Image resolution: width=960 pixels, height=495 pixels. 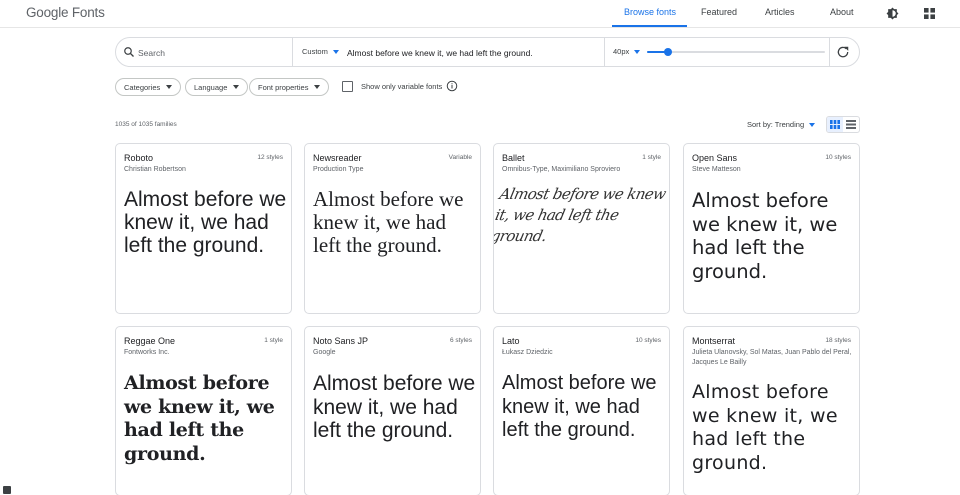 I want to click on font-styles-count: 6 styles, so click(x=460, y=340).